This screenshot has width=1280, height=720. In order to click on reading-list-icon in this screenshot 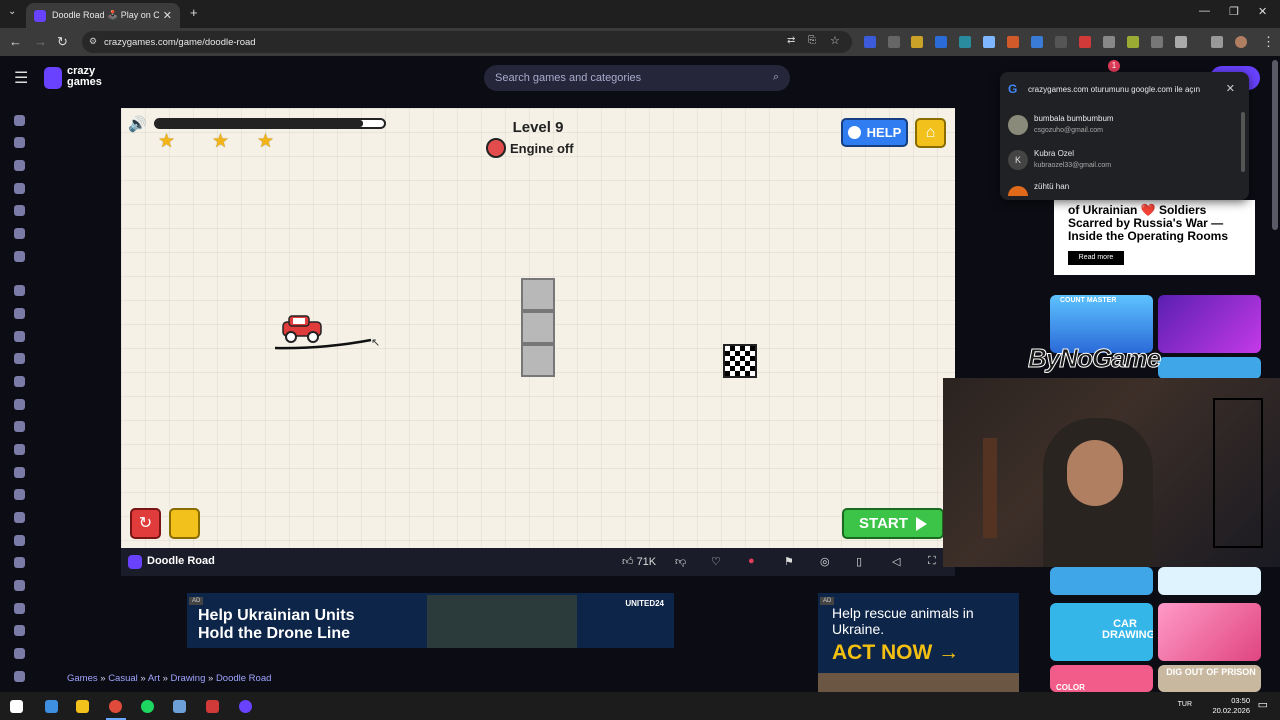, I will do `click(1217, 42)`.